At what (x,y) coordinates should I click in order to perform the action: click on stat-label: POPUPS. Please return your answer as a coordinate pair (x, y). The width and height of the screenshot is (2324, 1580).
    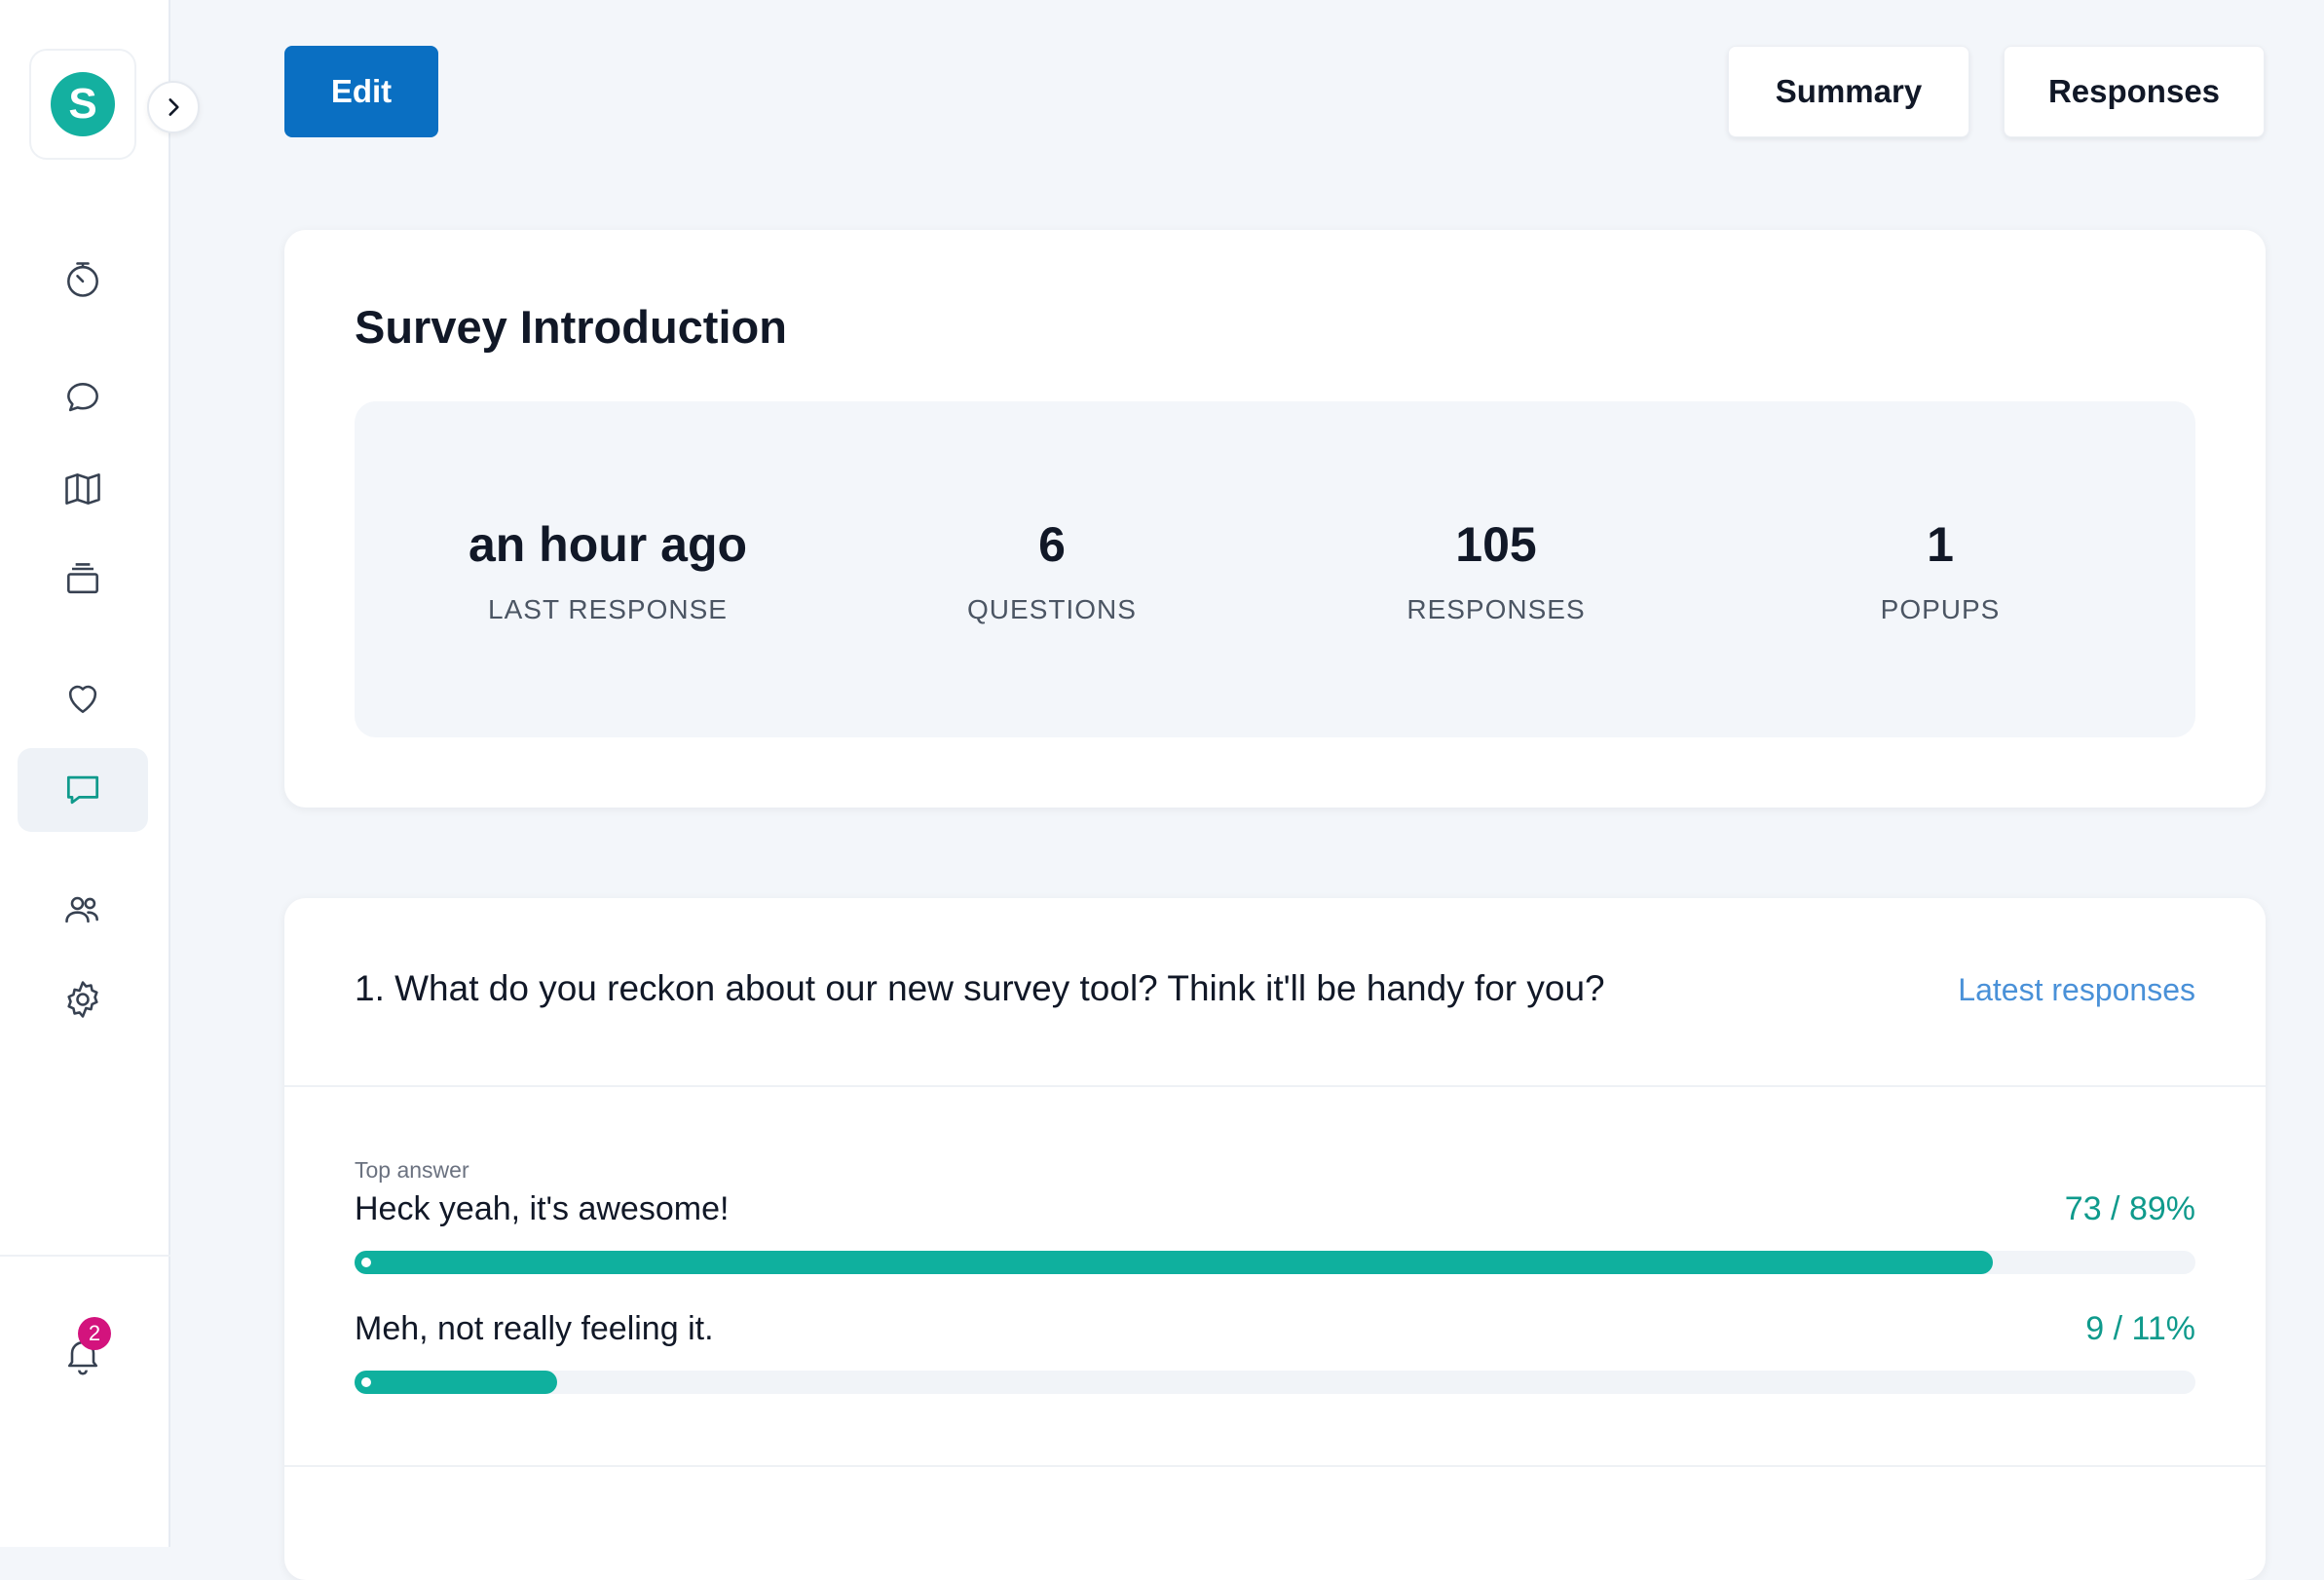
    Looking at the image, I should click on (1940, 609).